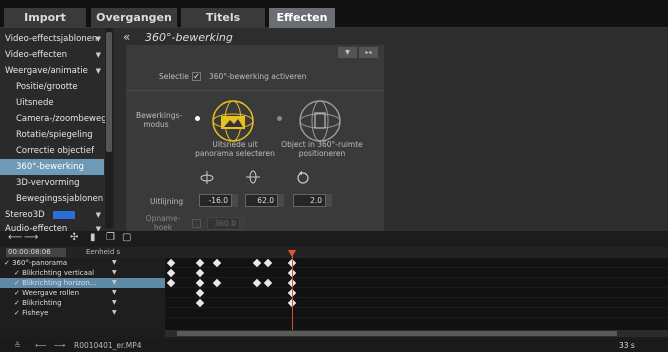  I want to click on option-uitsnede-label: Uitsnede uit panorama selecteren, so click(235, 149).